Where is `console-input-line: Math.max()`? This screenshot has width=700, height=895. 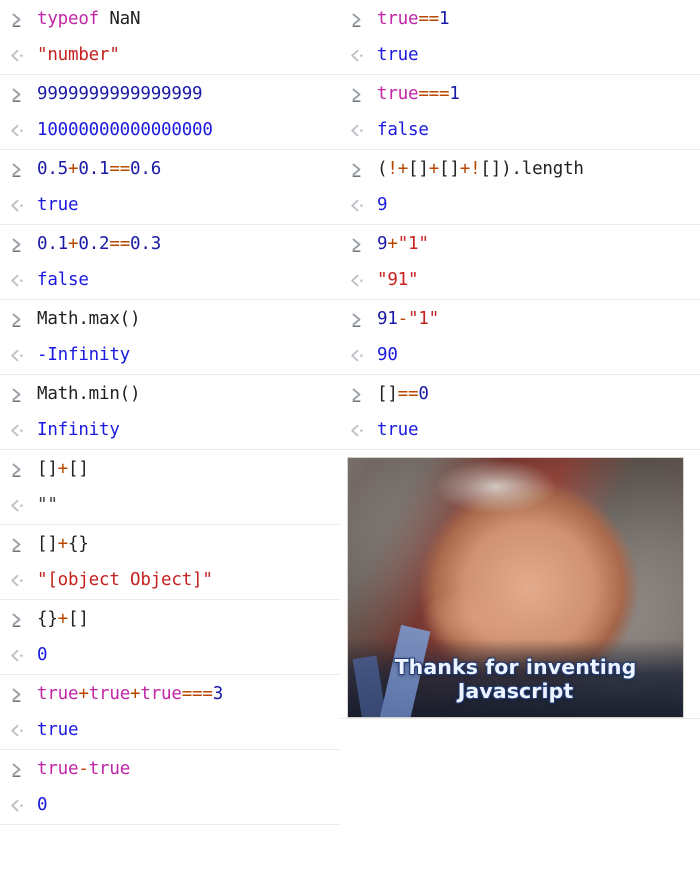
console-input-line: Math.max() is located at coordinates (170, 318).